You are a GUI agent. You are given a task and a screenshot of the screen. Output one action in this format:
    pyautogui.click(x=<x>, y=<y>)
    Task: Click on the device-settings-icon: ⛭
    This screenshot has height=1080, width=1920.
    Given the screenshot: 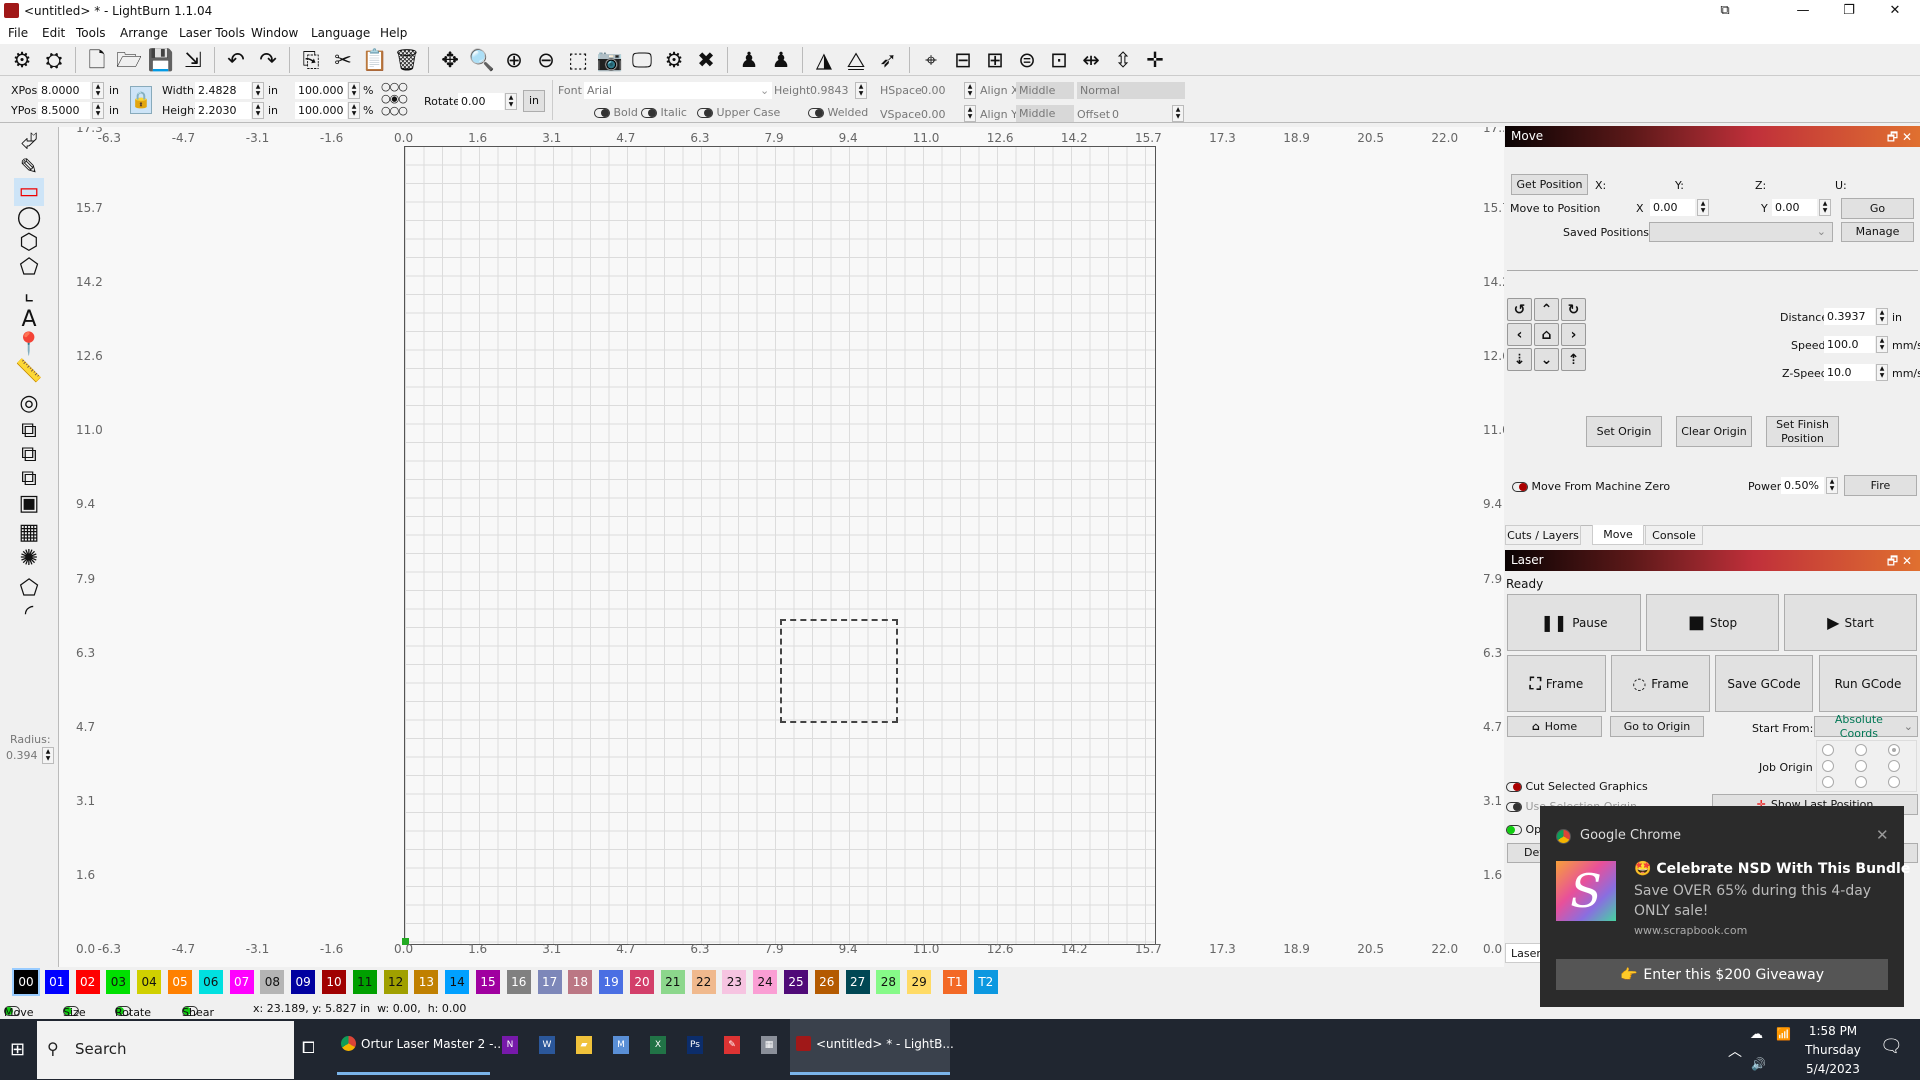 What is the action you would take?
    pyautogui.click(x=54, y=60)
    